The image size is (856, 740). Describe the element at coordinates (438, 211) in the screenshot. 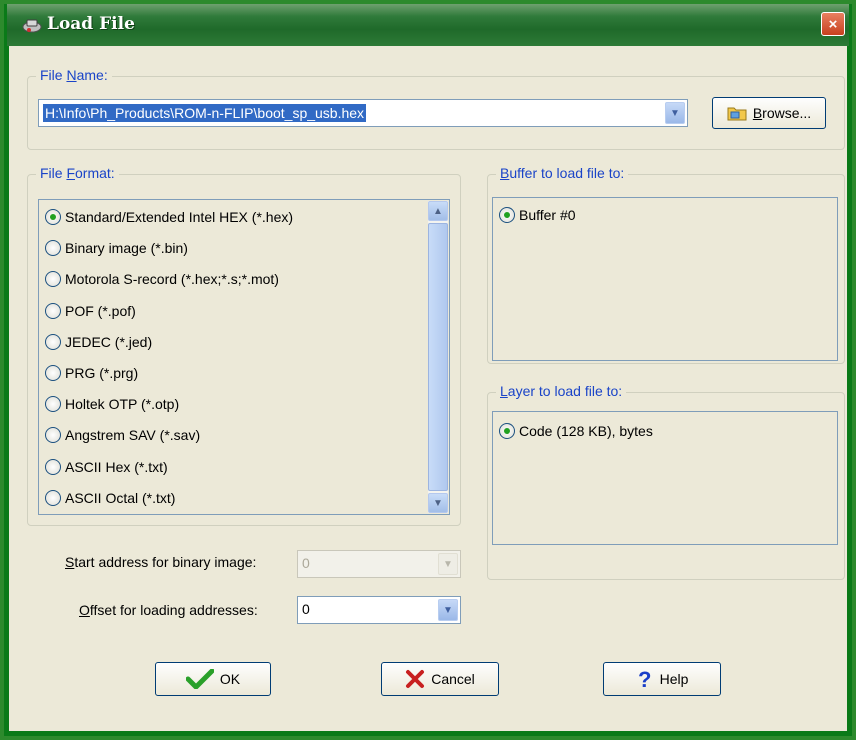

I see `scroll-up-icon: ▲` at that location.